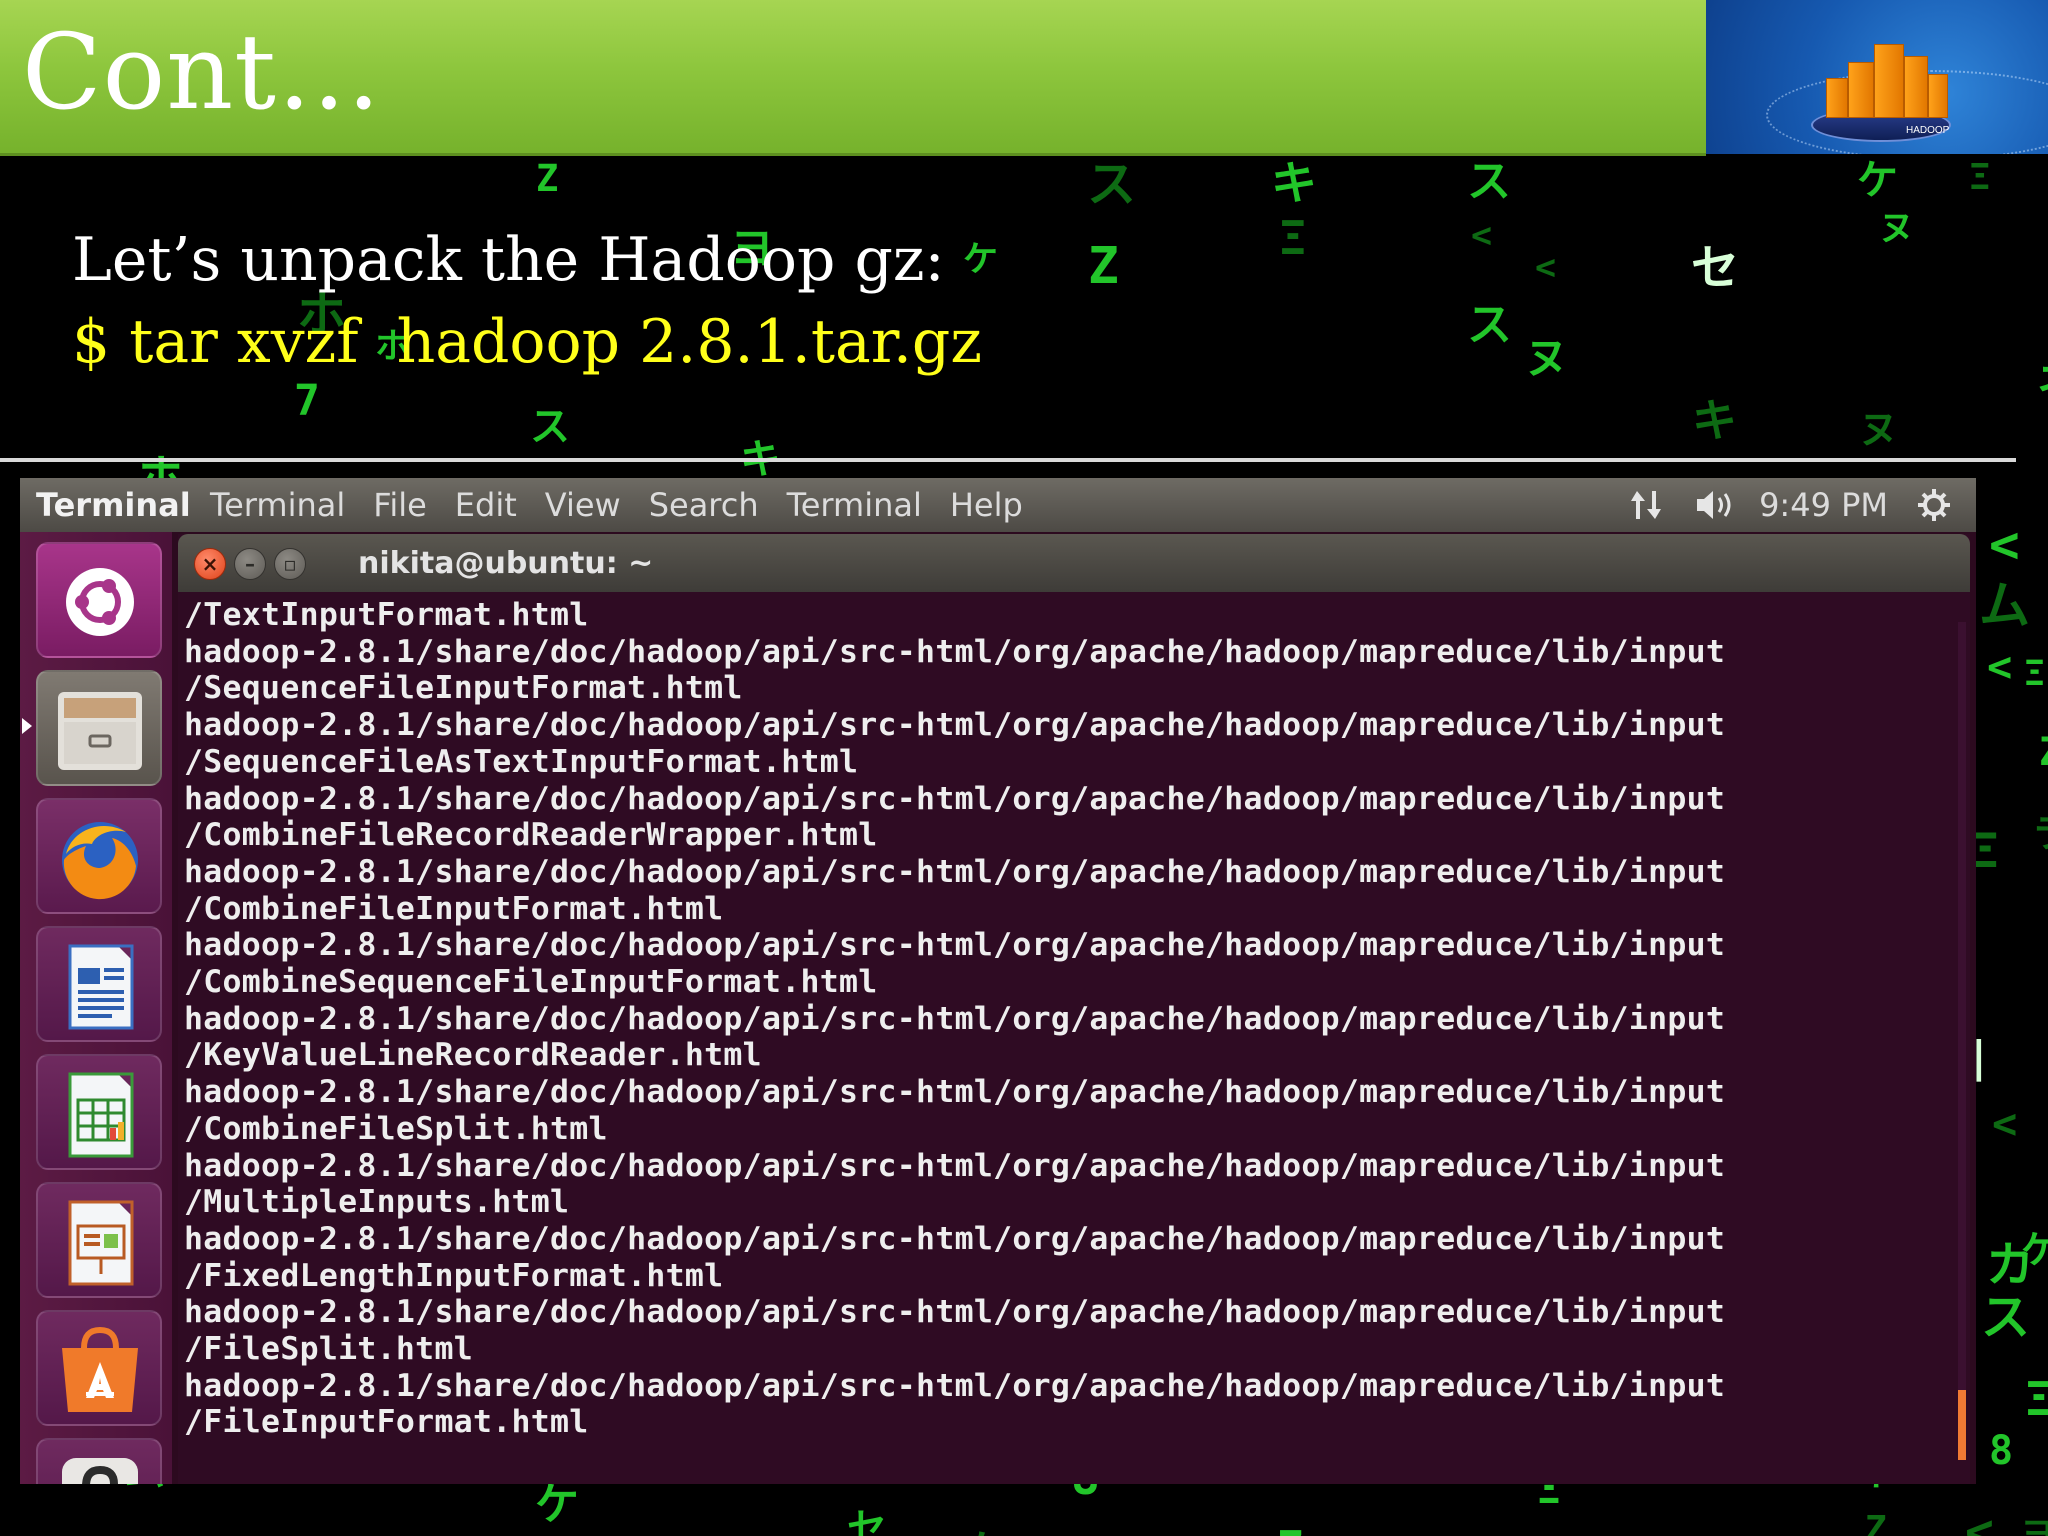 The height and width of the screenshot is (1536, 2048). I want to click on indicator-area: 9:49 PM, so click(1790, 505).